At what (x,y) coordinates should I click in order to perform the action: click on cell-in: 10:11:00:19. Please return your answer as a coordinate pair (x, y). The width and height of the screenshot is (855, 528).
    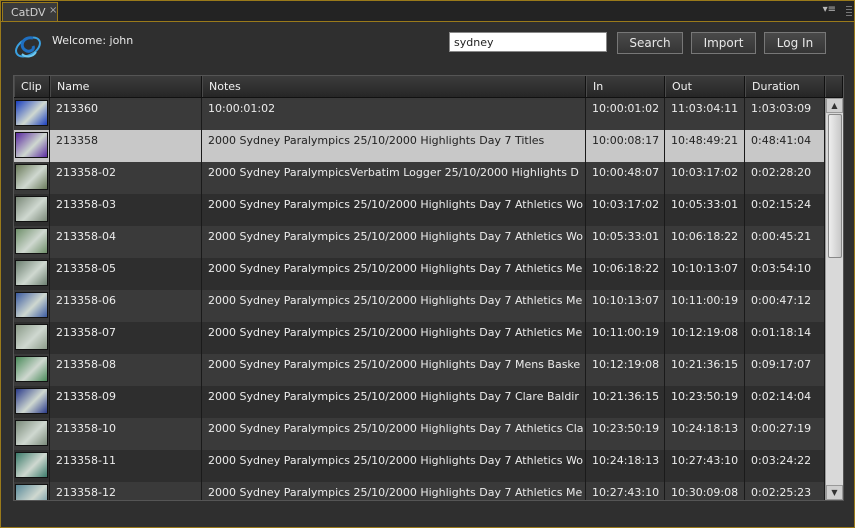
    Looking at the image, I should click on (625, 338).